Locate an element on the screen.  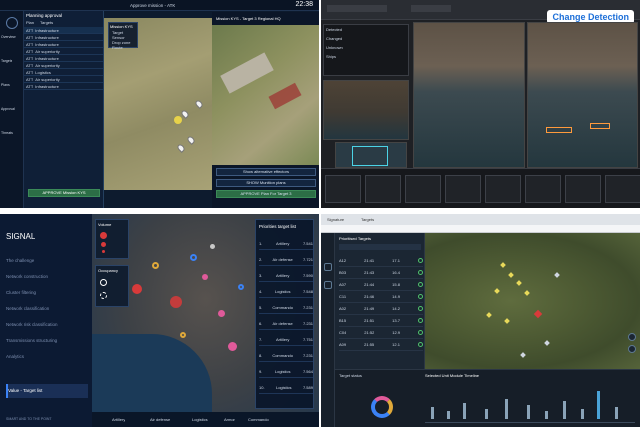
menu-item: Network risk classification is located at coordinates (47, 325).